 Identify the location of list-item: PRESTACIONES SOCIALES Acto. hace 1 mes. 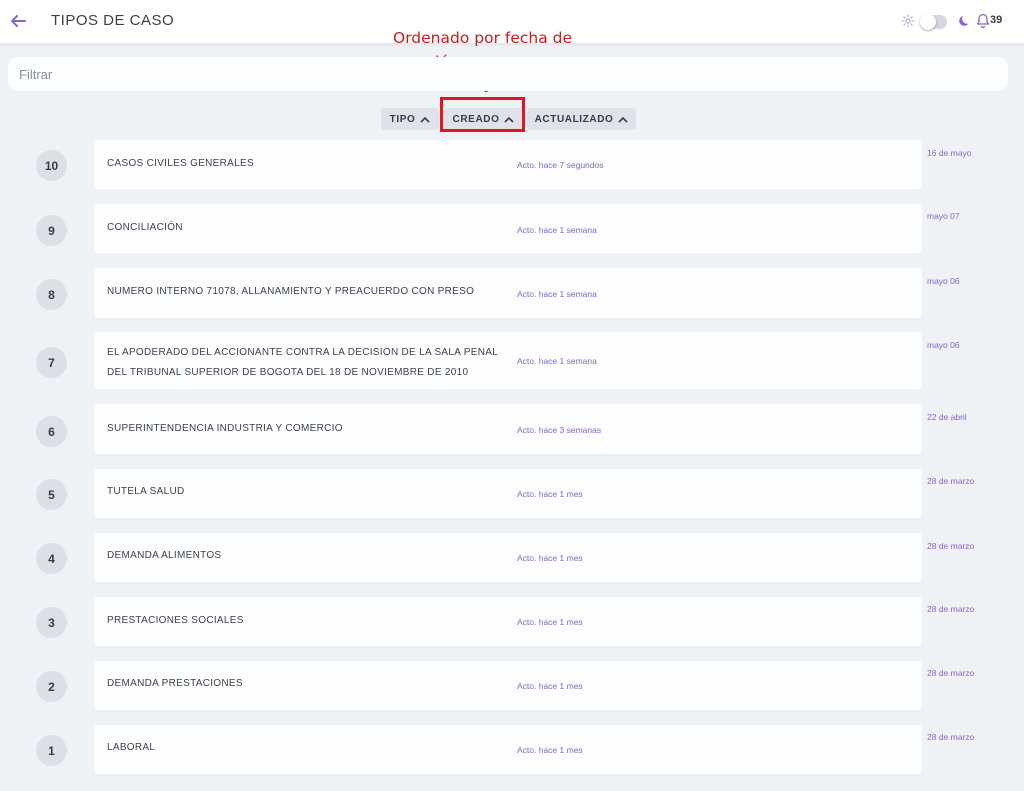
(508, 621).